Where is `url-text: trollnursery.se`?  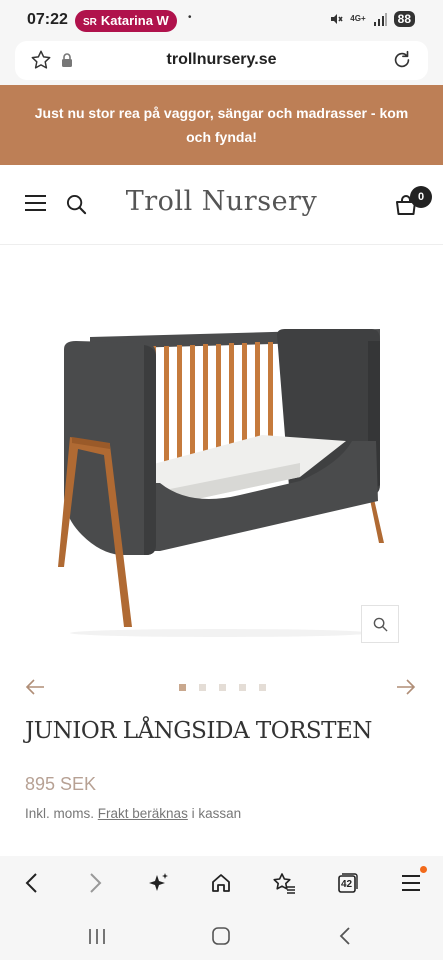 url-text: trollnursery.se is located at coordinates (221, 60).